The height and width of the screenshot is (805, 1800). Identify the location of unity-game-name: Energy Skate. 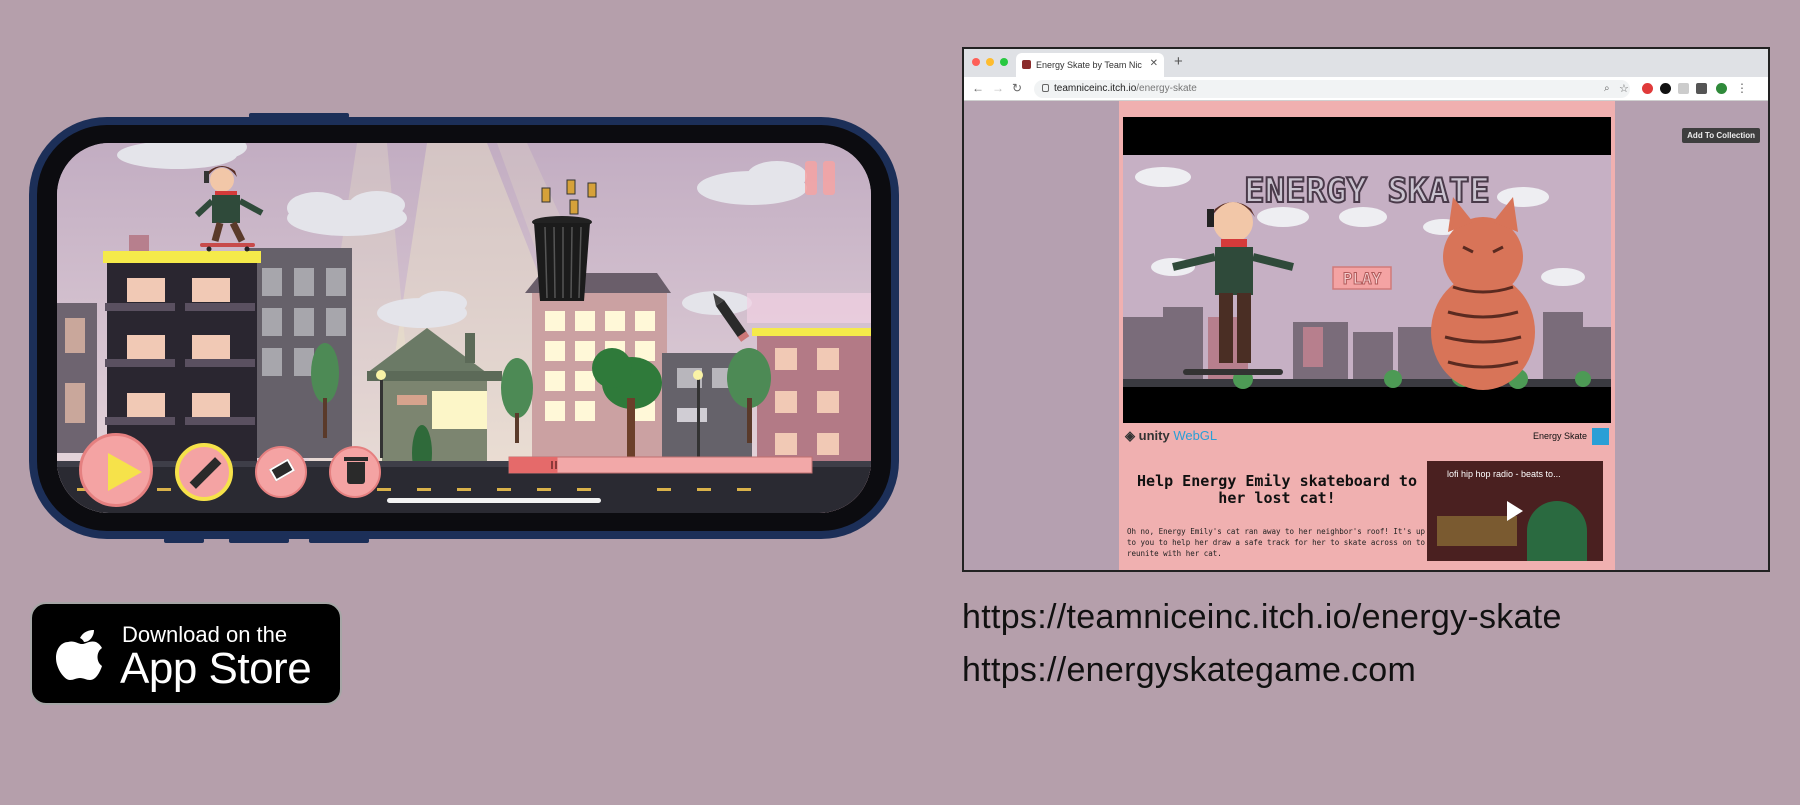
(1559, 436).